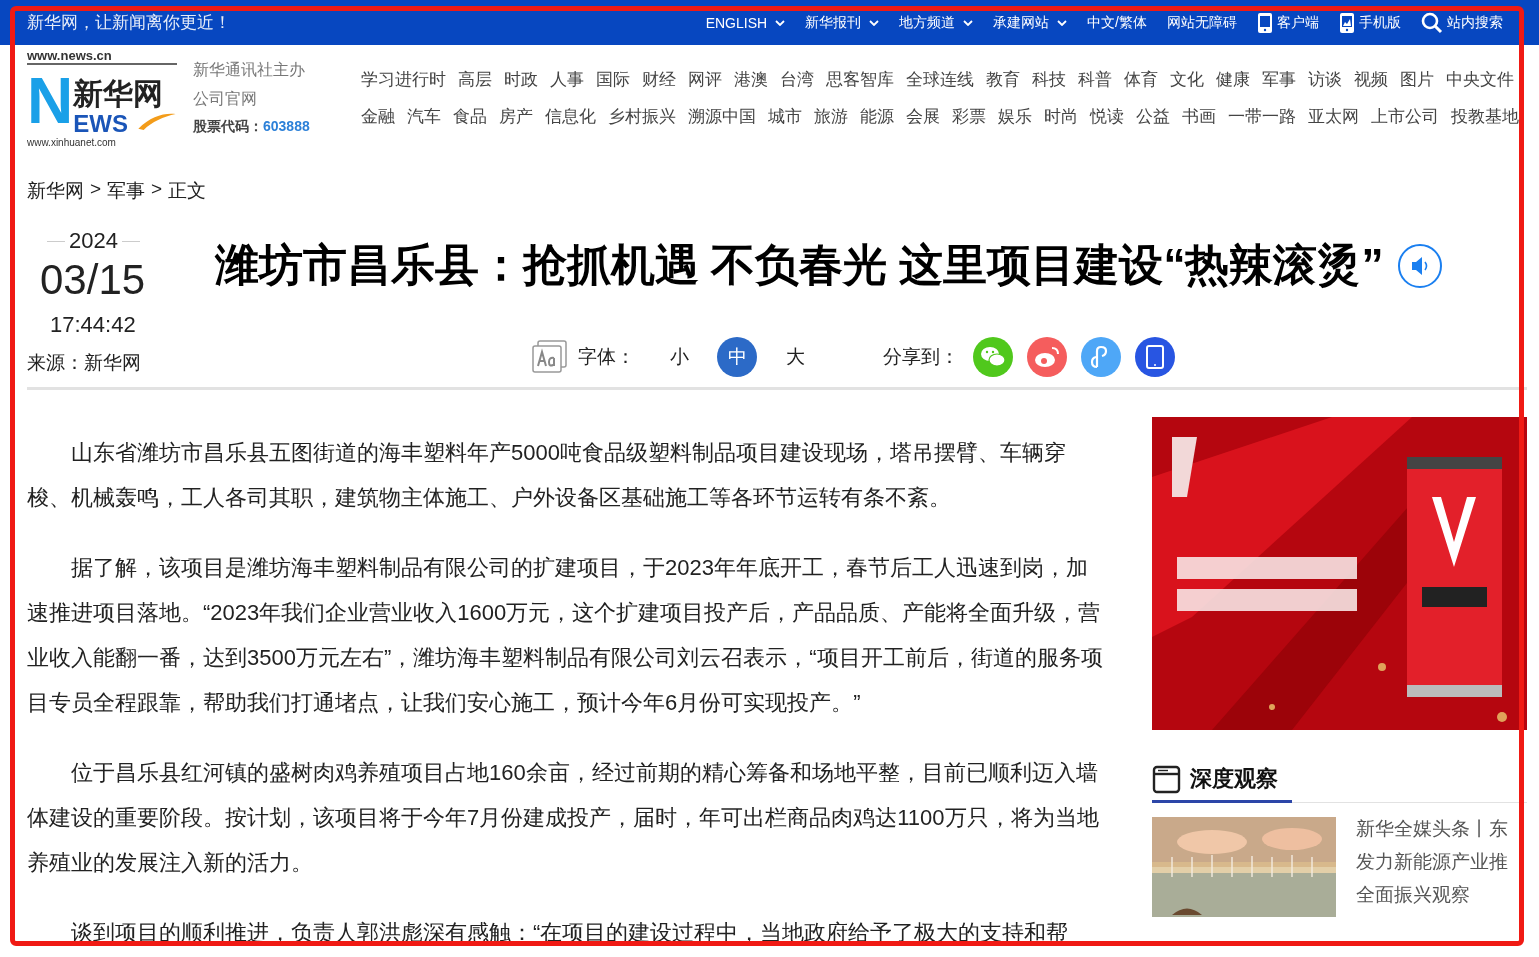 The width and height of the screenshot is (1539, 957). What do you see at coordinates (1030, 22) in the screenshot?
I see `top-nav-link: 承建网站` at bounding box center [1030, 22].